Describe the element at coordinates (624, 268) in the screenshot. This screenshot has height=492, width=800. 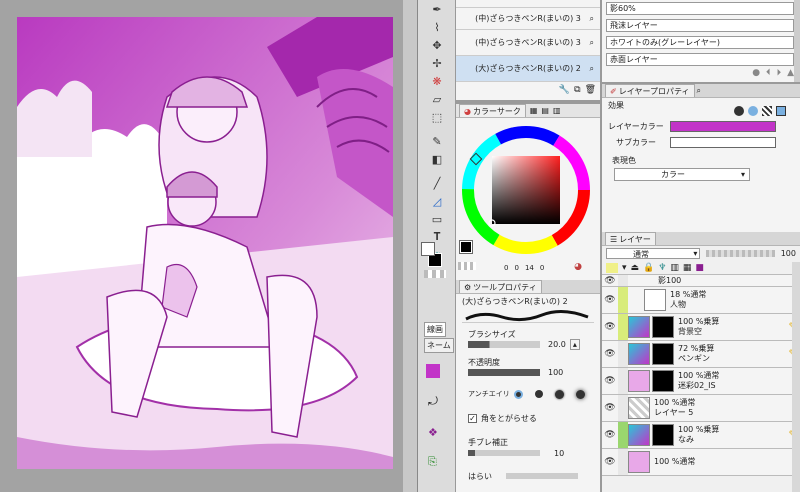
I see `chevron-down-icon: ▾` at that location.